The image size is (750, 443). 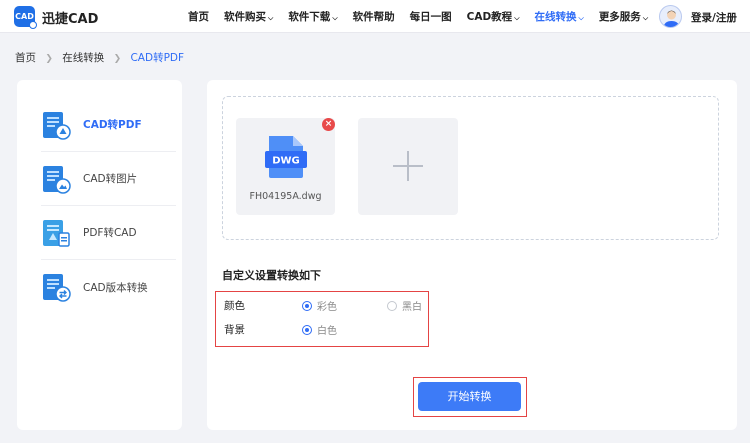 I want to click on sidebar-item-cad-to-image: CAD转图片, so click(x=108, y=179).